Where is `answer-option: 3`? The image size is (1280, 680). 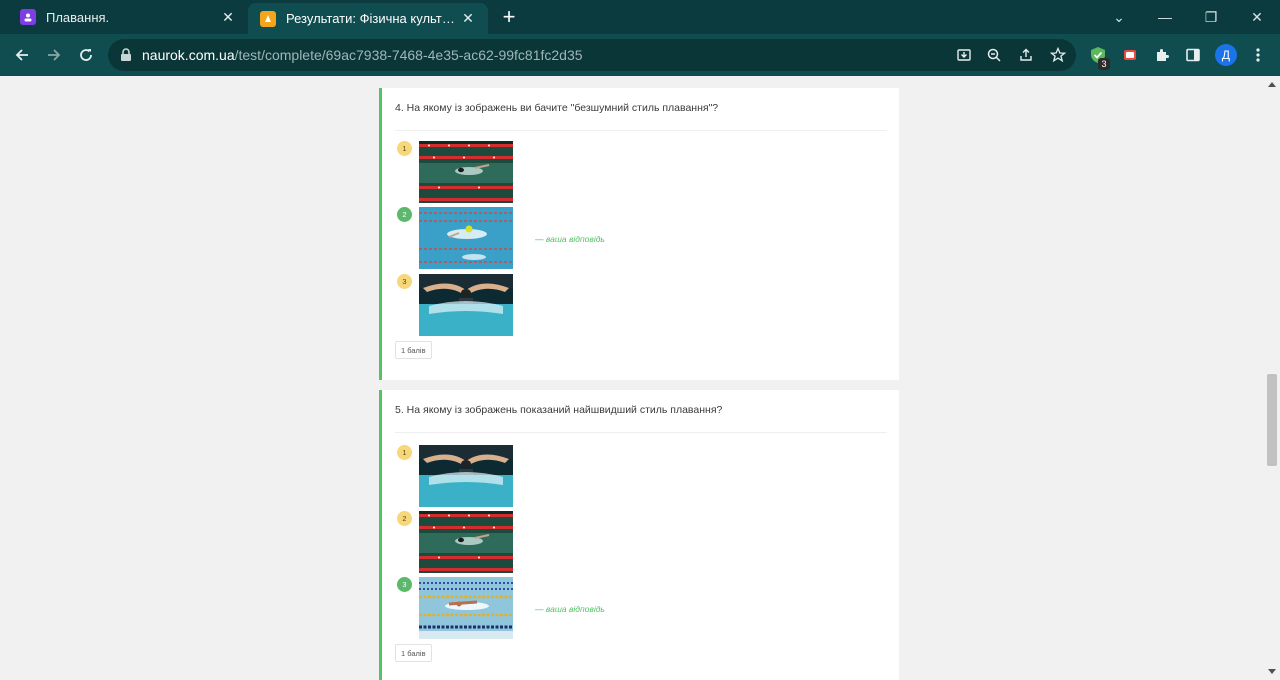
answer-option: 3 is located at coordinates (547, 305).